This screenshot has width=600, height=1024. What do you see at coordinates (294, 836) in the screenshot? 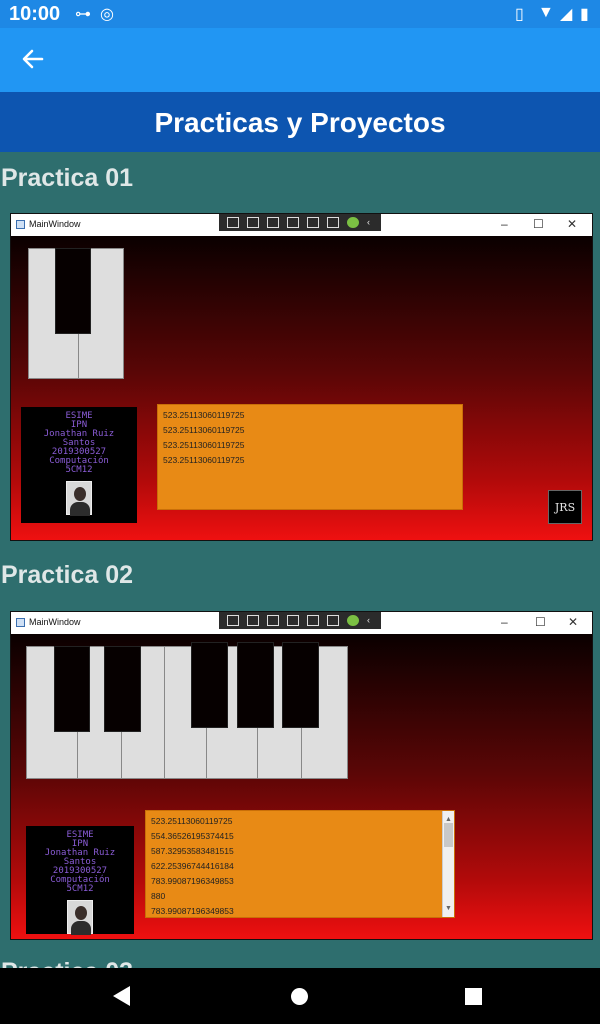
I see `list-item: 554.36526195374415` at bounding box center [294, 836].